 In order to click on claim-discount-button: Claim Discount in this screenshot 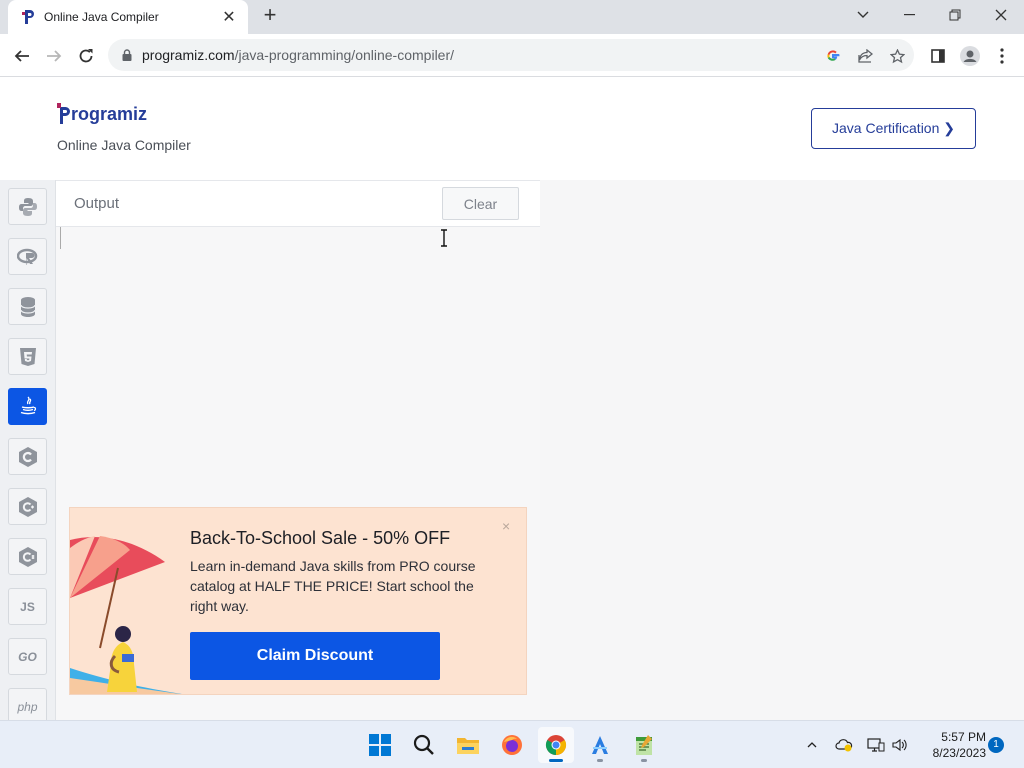, I will do `click(315, 656)`.